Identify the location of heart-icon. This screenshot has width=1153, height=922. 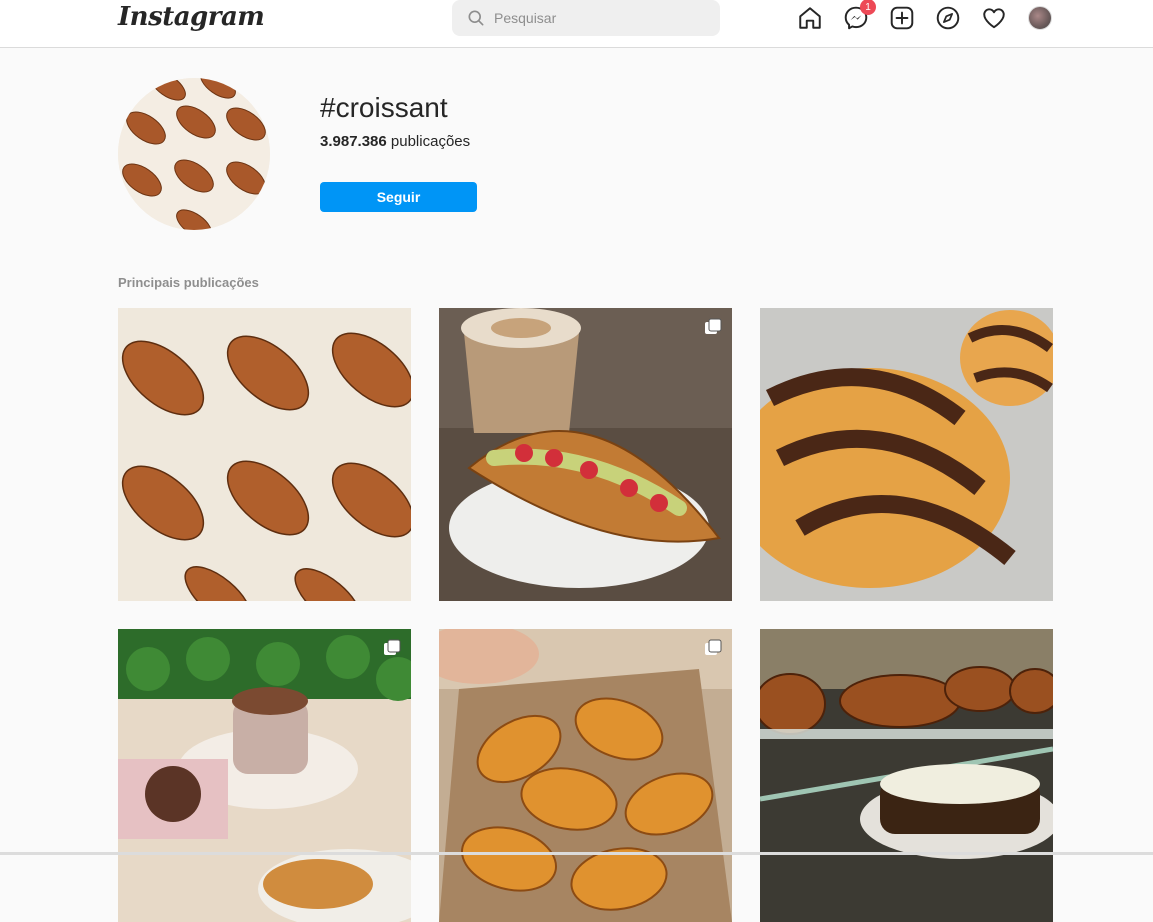
(994, 18).